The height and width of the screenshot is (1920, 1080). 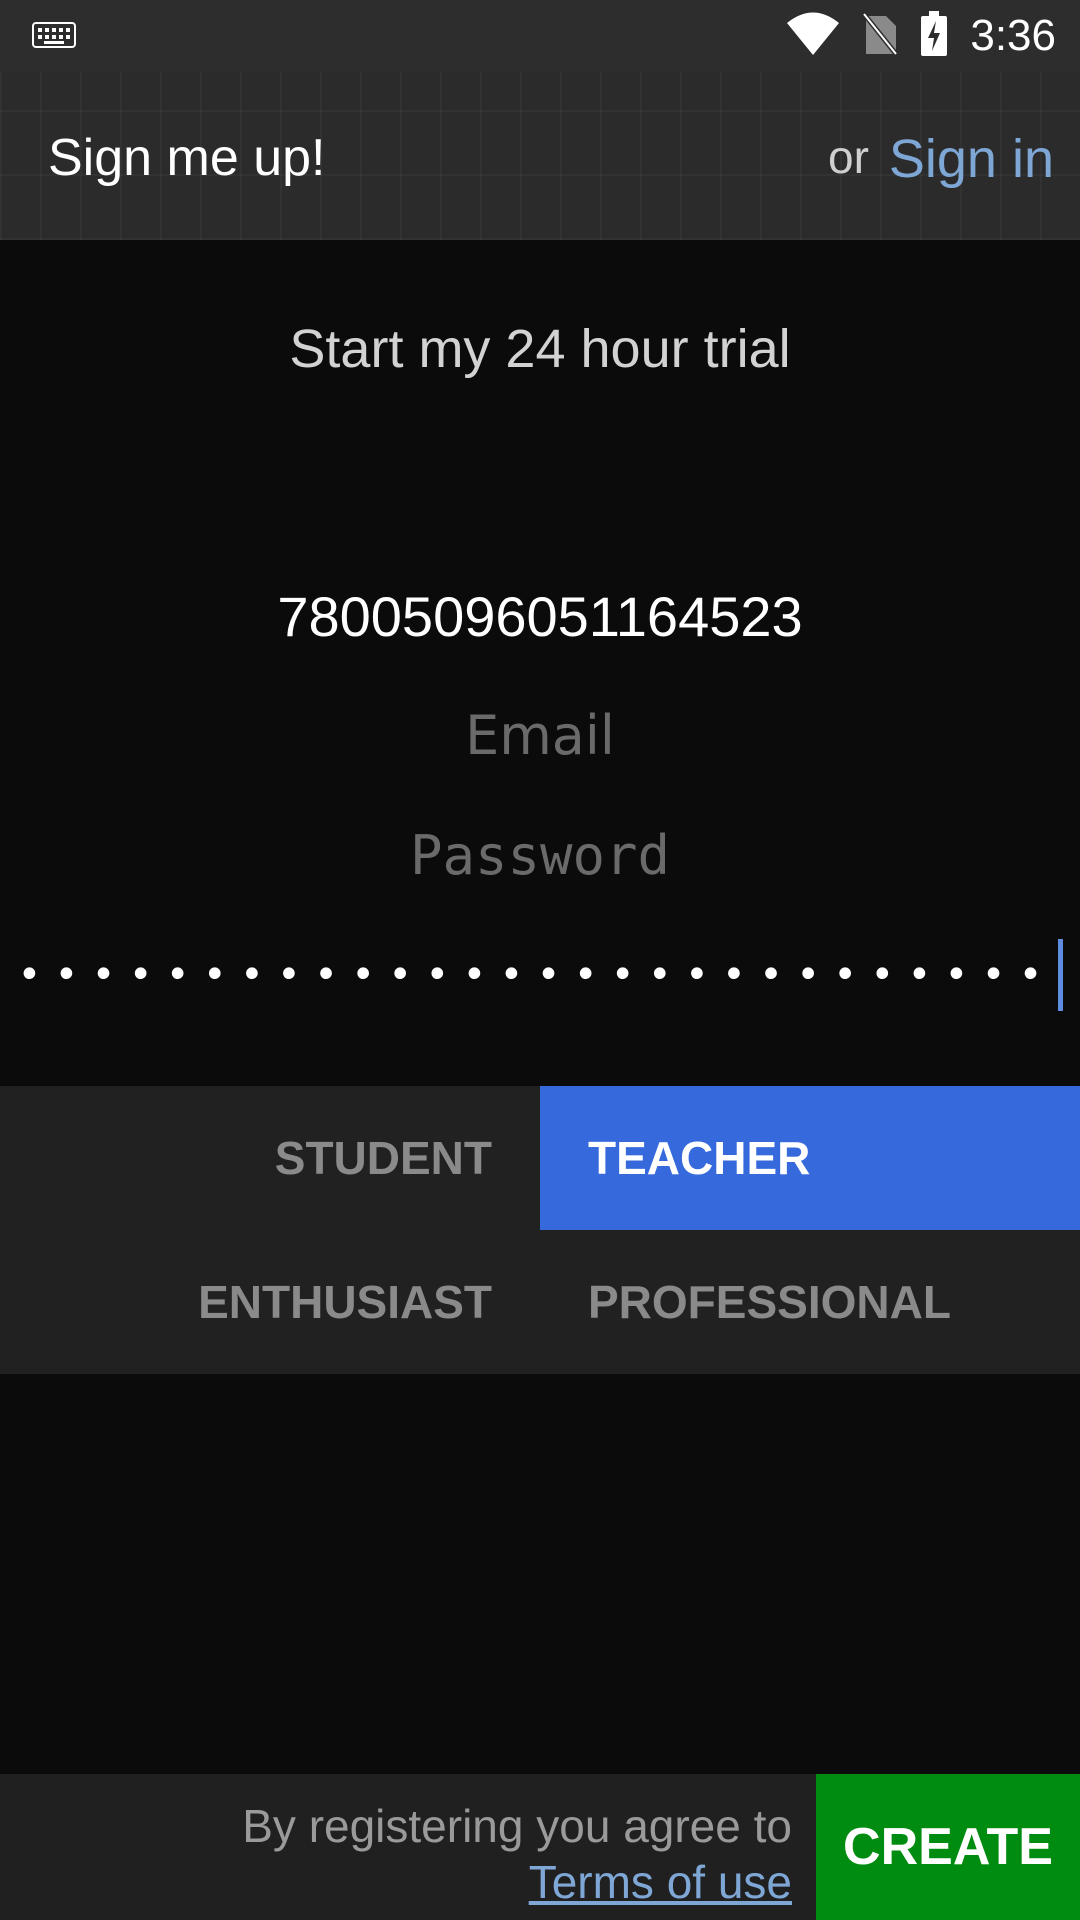 I want to click on email-field: Email, so click(x=540, y=735).